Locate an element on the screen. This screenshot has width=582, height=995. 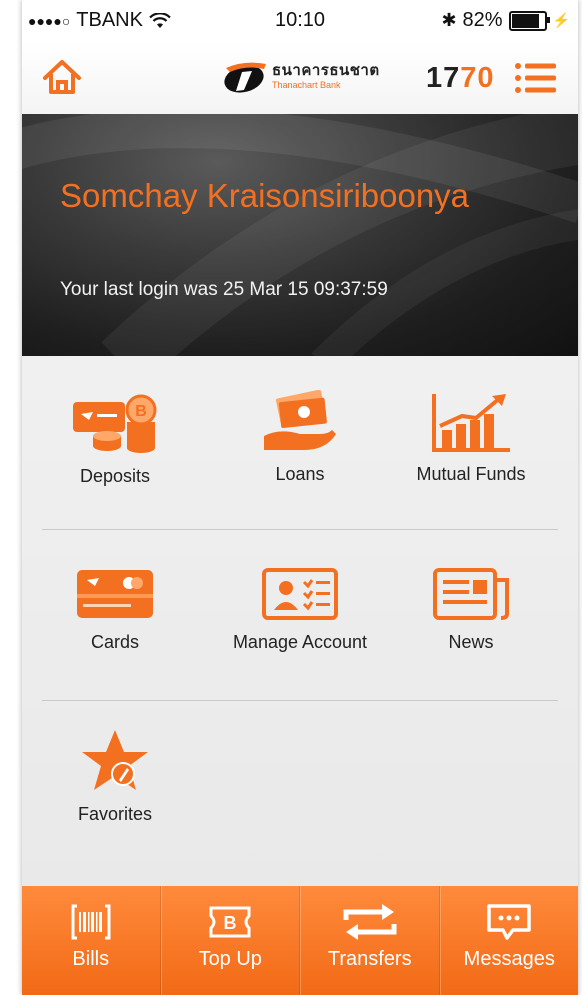
mutual-funds-tile: Mutual Funds is located at coordinates (471, 437).